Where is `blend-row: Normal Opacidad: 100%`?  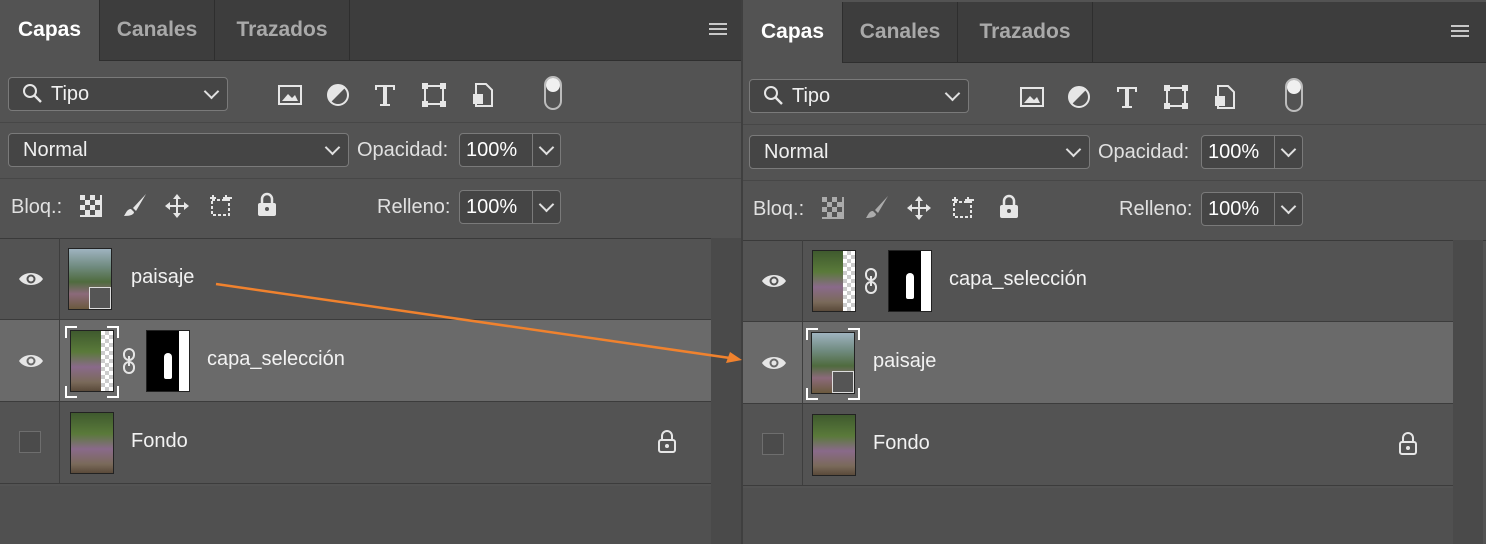 blend-row: Normal Opacidad: 100% is located at coordinates (1114, 152).